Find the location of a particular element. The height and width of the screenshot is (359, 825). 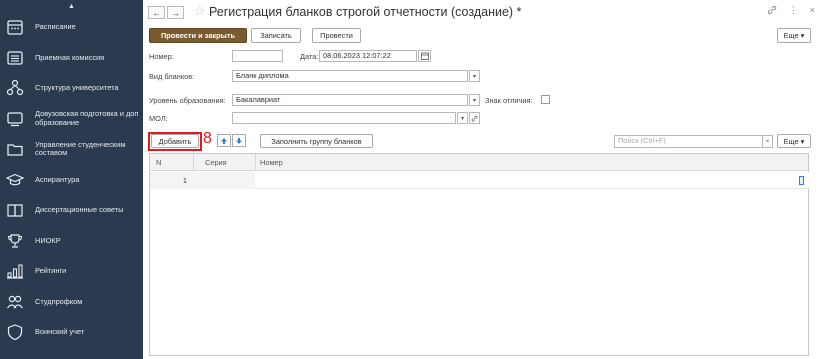

sidebar-item-union: Студпрофком is located at coordinates (71, 302).